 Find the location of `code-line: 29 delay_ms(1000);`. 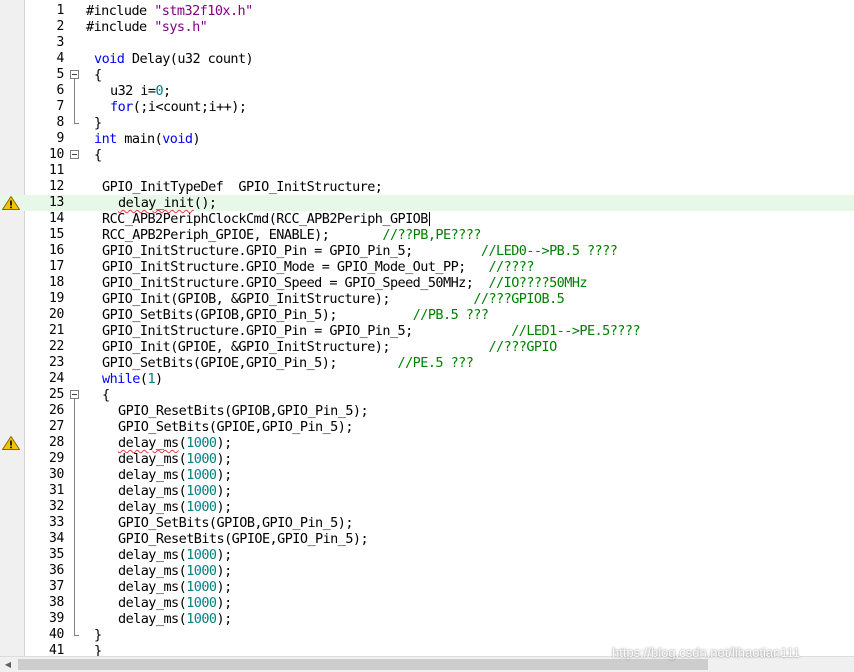

code-line: 29 delay_ms(1000); is located at coordinates (427, 459).